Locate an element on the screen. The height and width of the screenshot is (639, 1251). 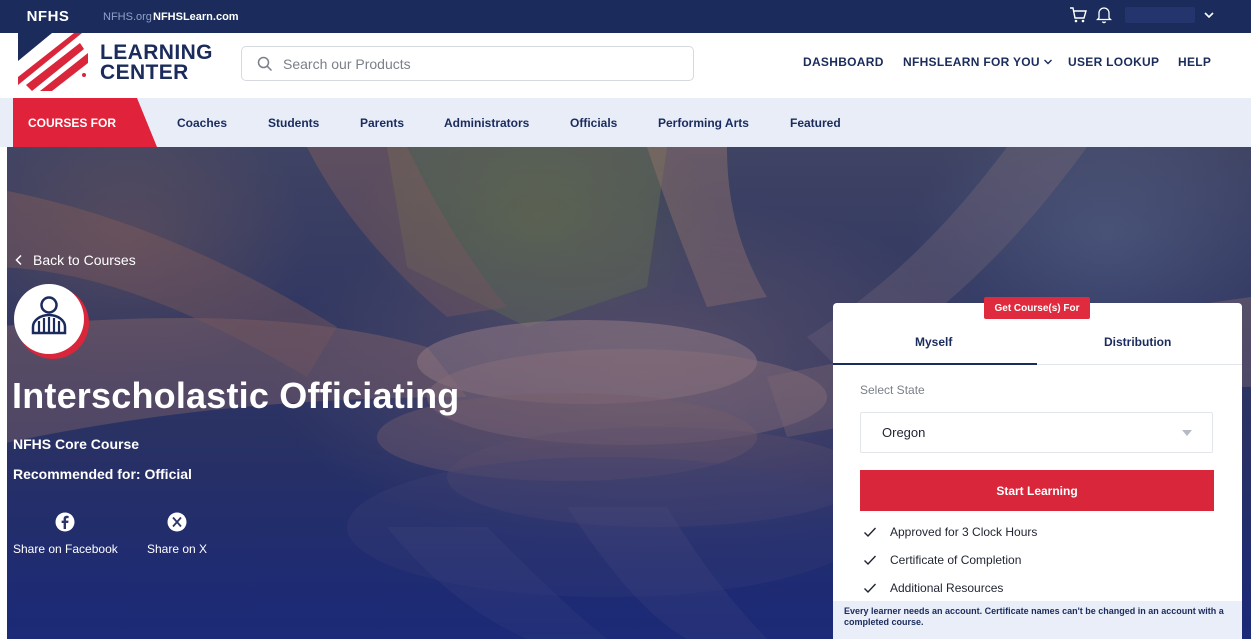
category-administrators: Administrators is located at coordinates (486, 123).